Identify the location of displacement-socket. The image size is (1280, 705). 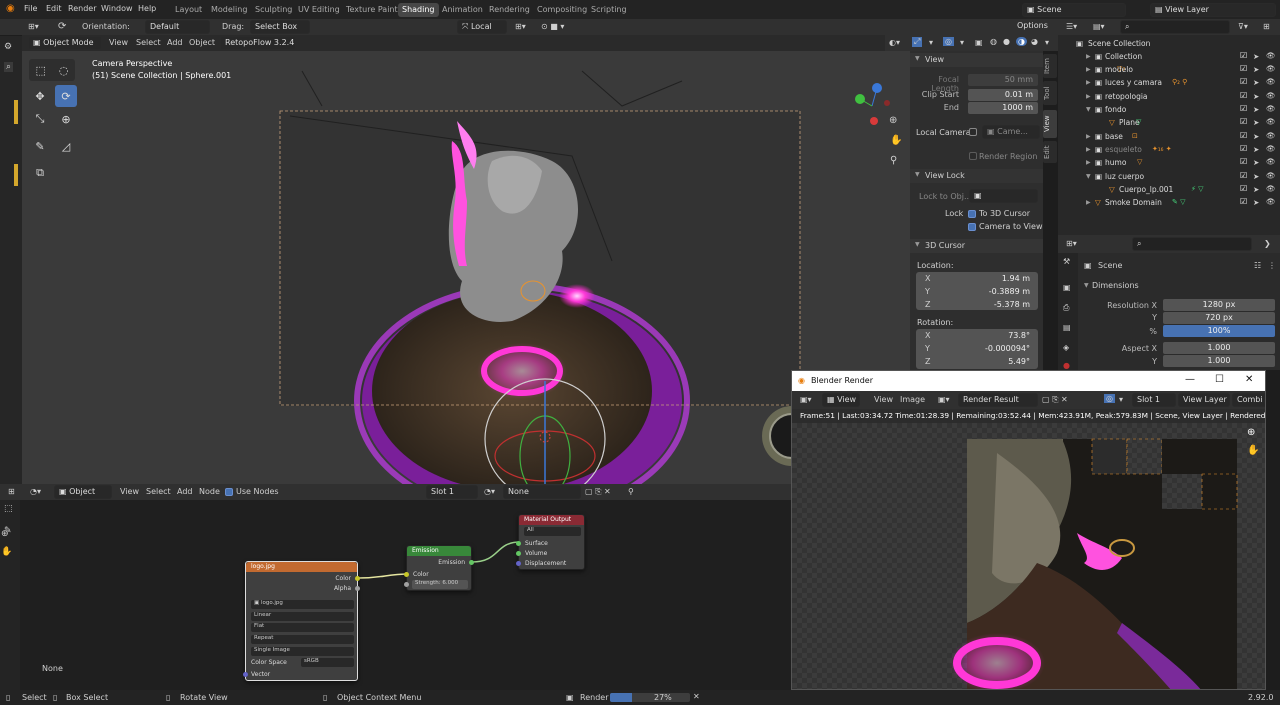
(518, 563).